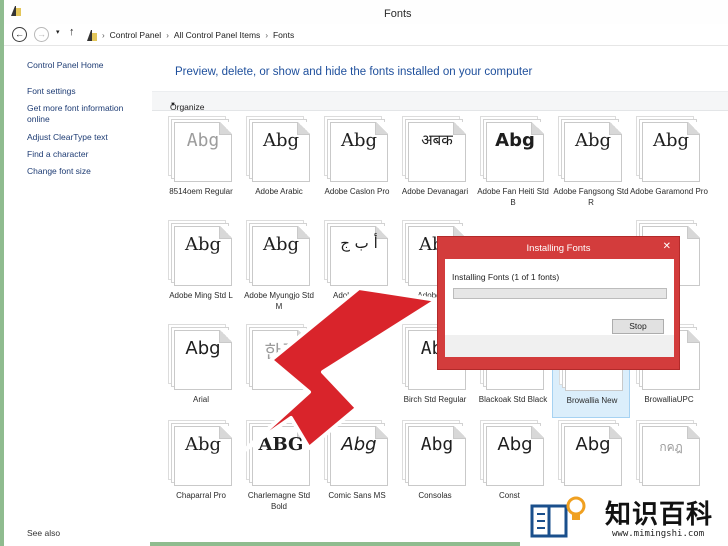 This screenshot has width=728, height=546. What do you see at coordinates (671, 447) in the screenshot?
I see `font-sample: กคฎ` at bounding box center [671, 447].